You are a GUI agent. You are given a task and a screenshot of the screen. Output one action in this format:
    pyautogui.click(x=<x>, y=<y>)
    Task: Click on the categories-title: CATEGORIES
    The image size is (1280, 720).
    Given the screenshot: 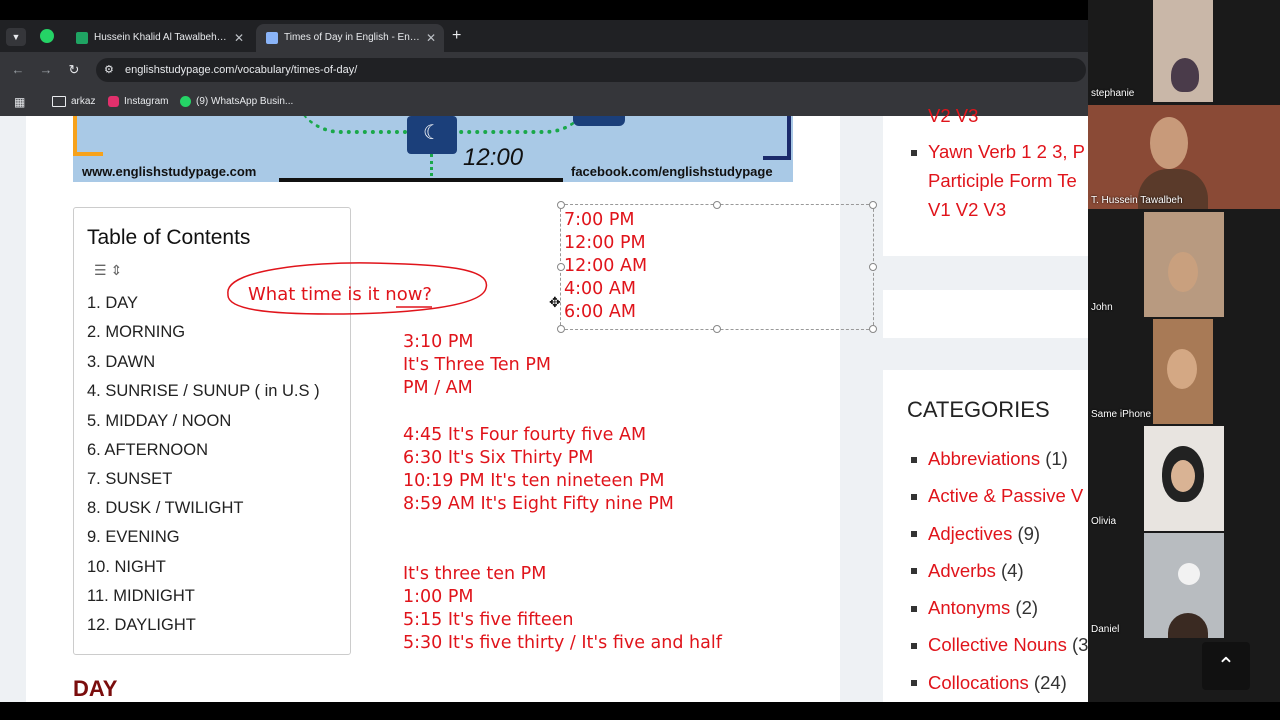 What is the action you would take?
    pyautogui.click(x=978, y=409)
    